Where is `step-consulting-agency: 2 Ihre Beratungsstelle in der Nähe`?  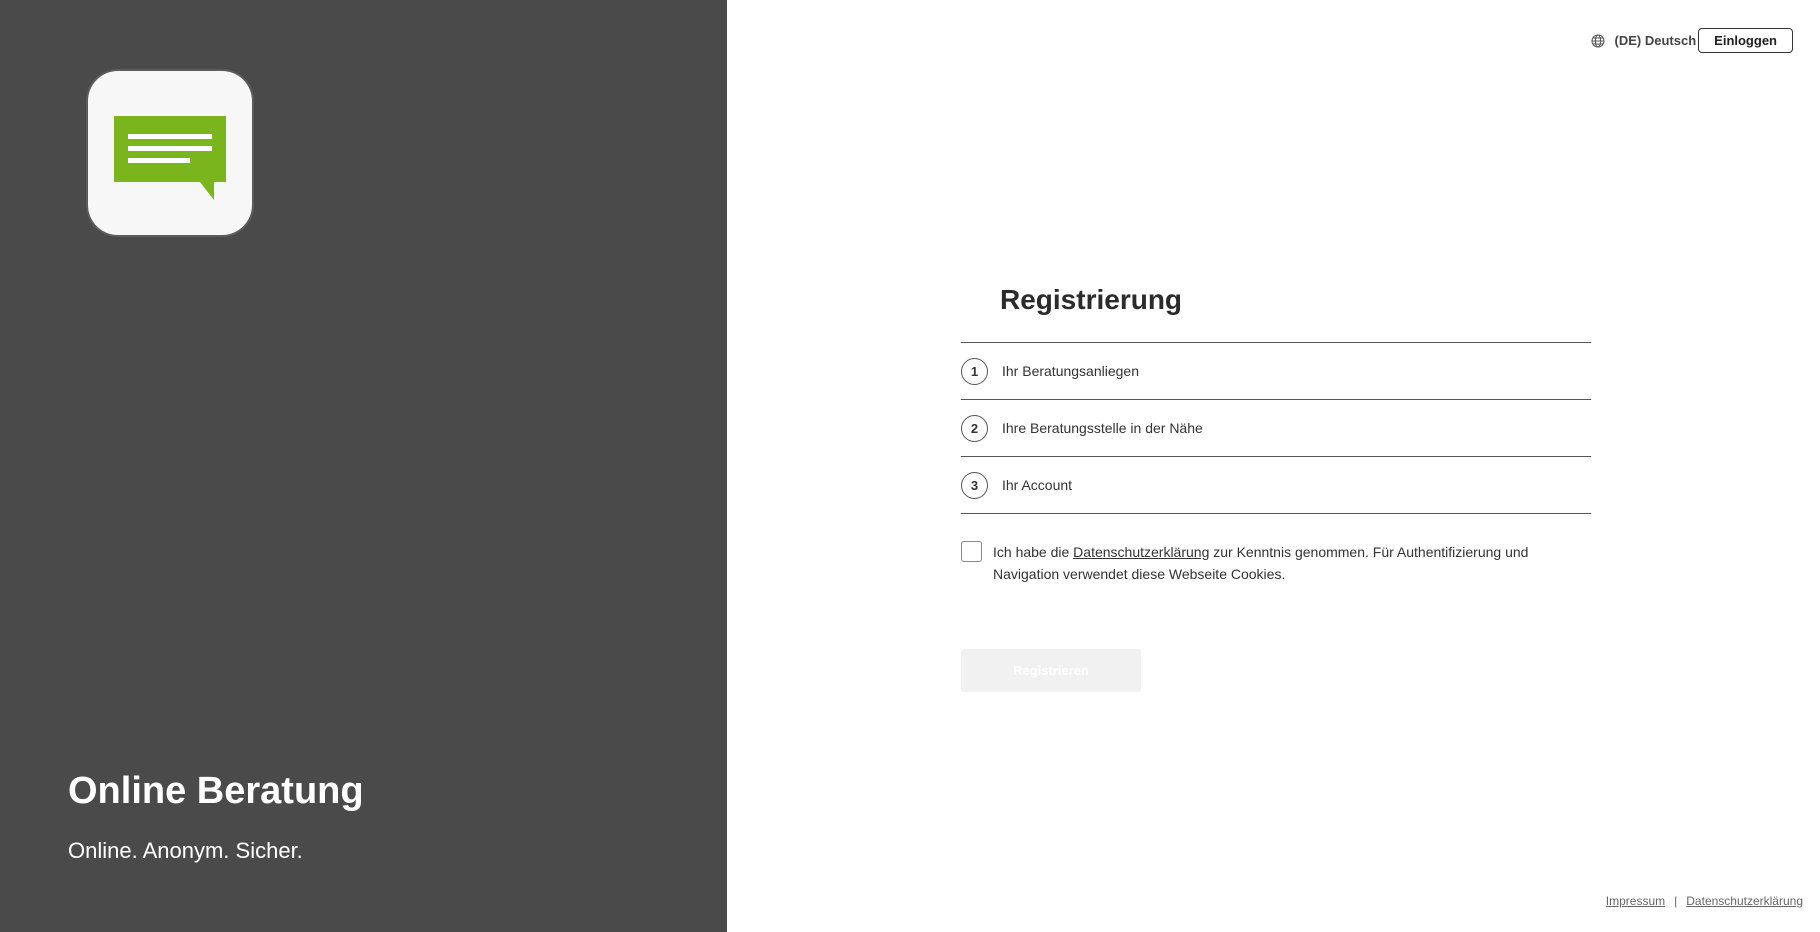
step-consulting-agency: 2 Ihre Beratungsstelle in der Nähe is located at coordinates (1276, 428).